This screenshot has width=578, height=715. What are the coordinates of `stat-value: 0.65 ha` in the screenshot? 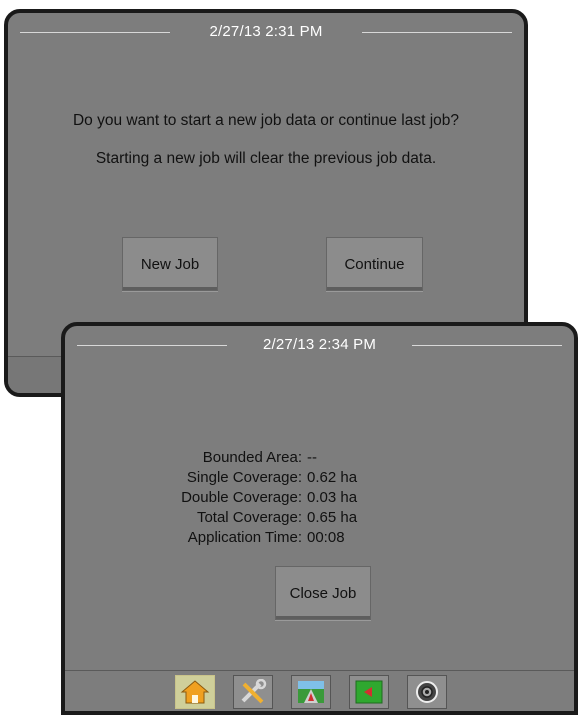 It's located at (332, 517).